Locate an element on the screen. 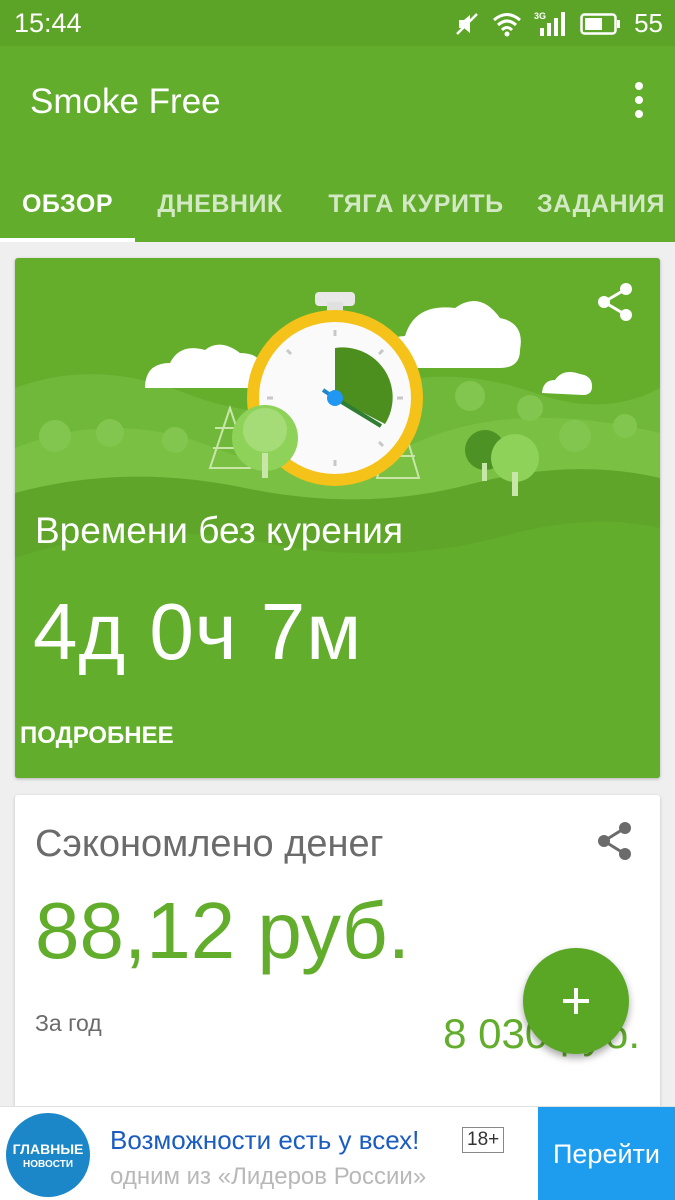 The width and height of the screenshot is (675, 1200). ad-subtitle: одним из «Лидеров России» is located at coordinates (268, 1176).